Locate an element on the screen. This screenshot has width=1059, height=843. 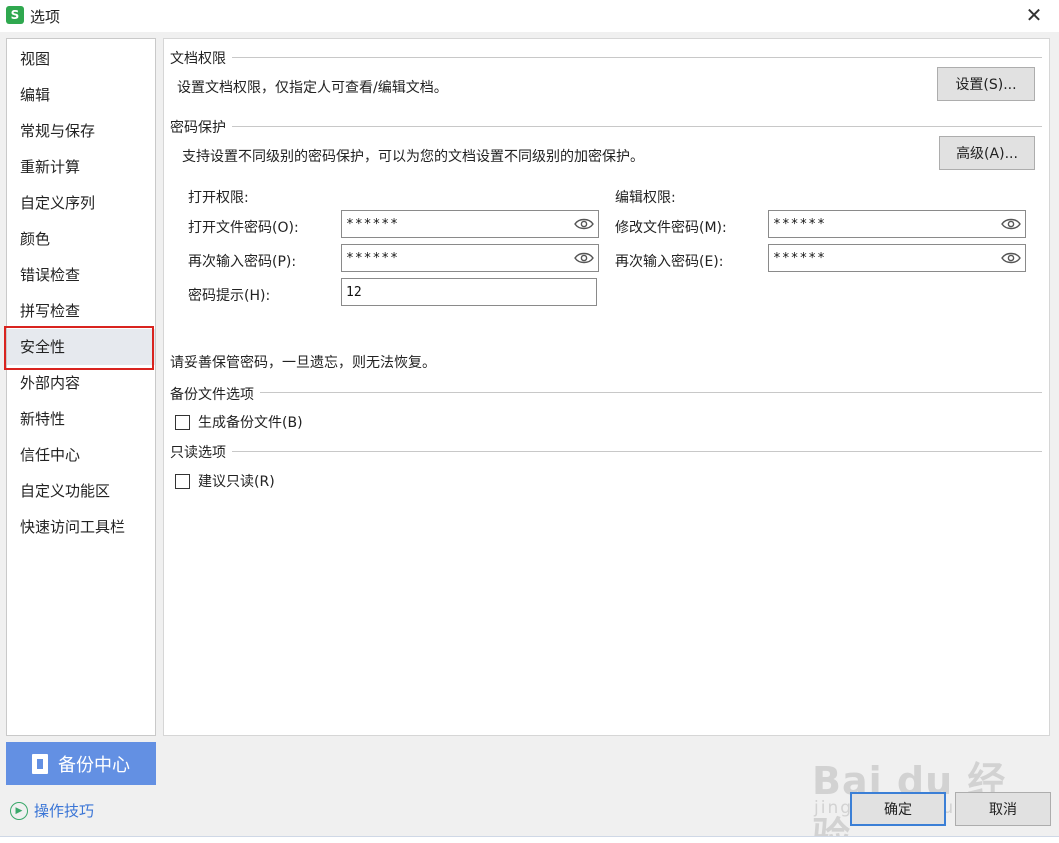
sidebar-item-general-save: 常规与保存 is located at coordinates (81, 131).